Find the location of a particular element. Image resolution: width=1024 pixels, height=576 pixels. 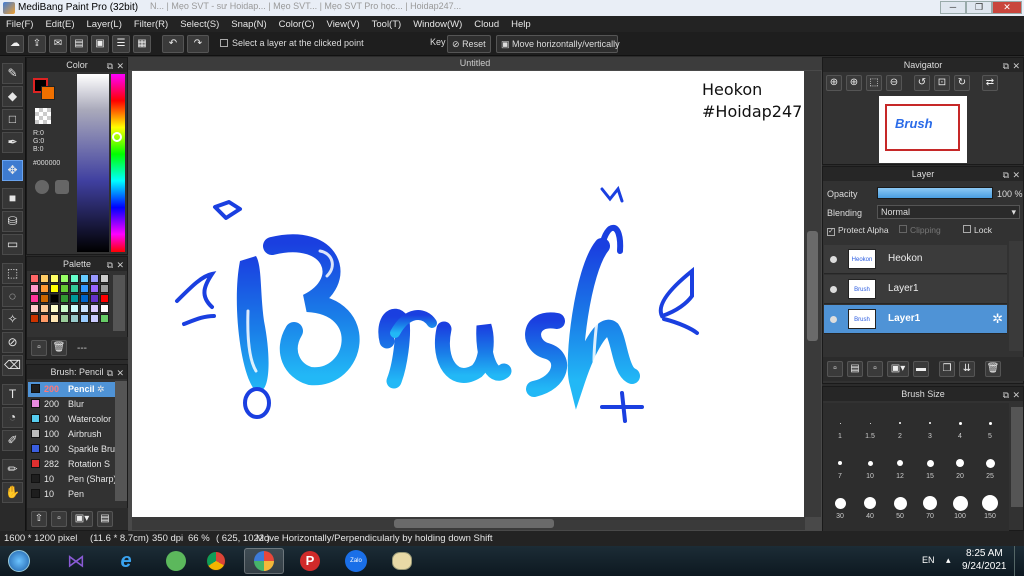

visibility-eye-icon is located at coordinates (833, 259).